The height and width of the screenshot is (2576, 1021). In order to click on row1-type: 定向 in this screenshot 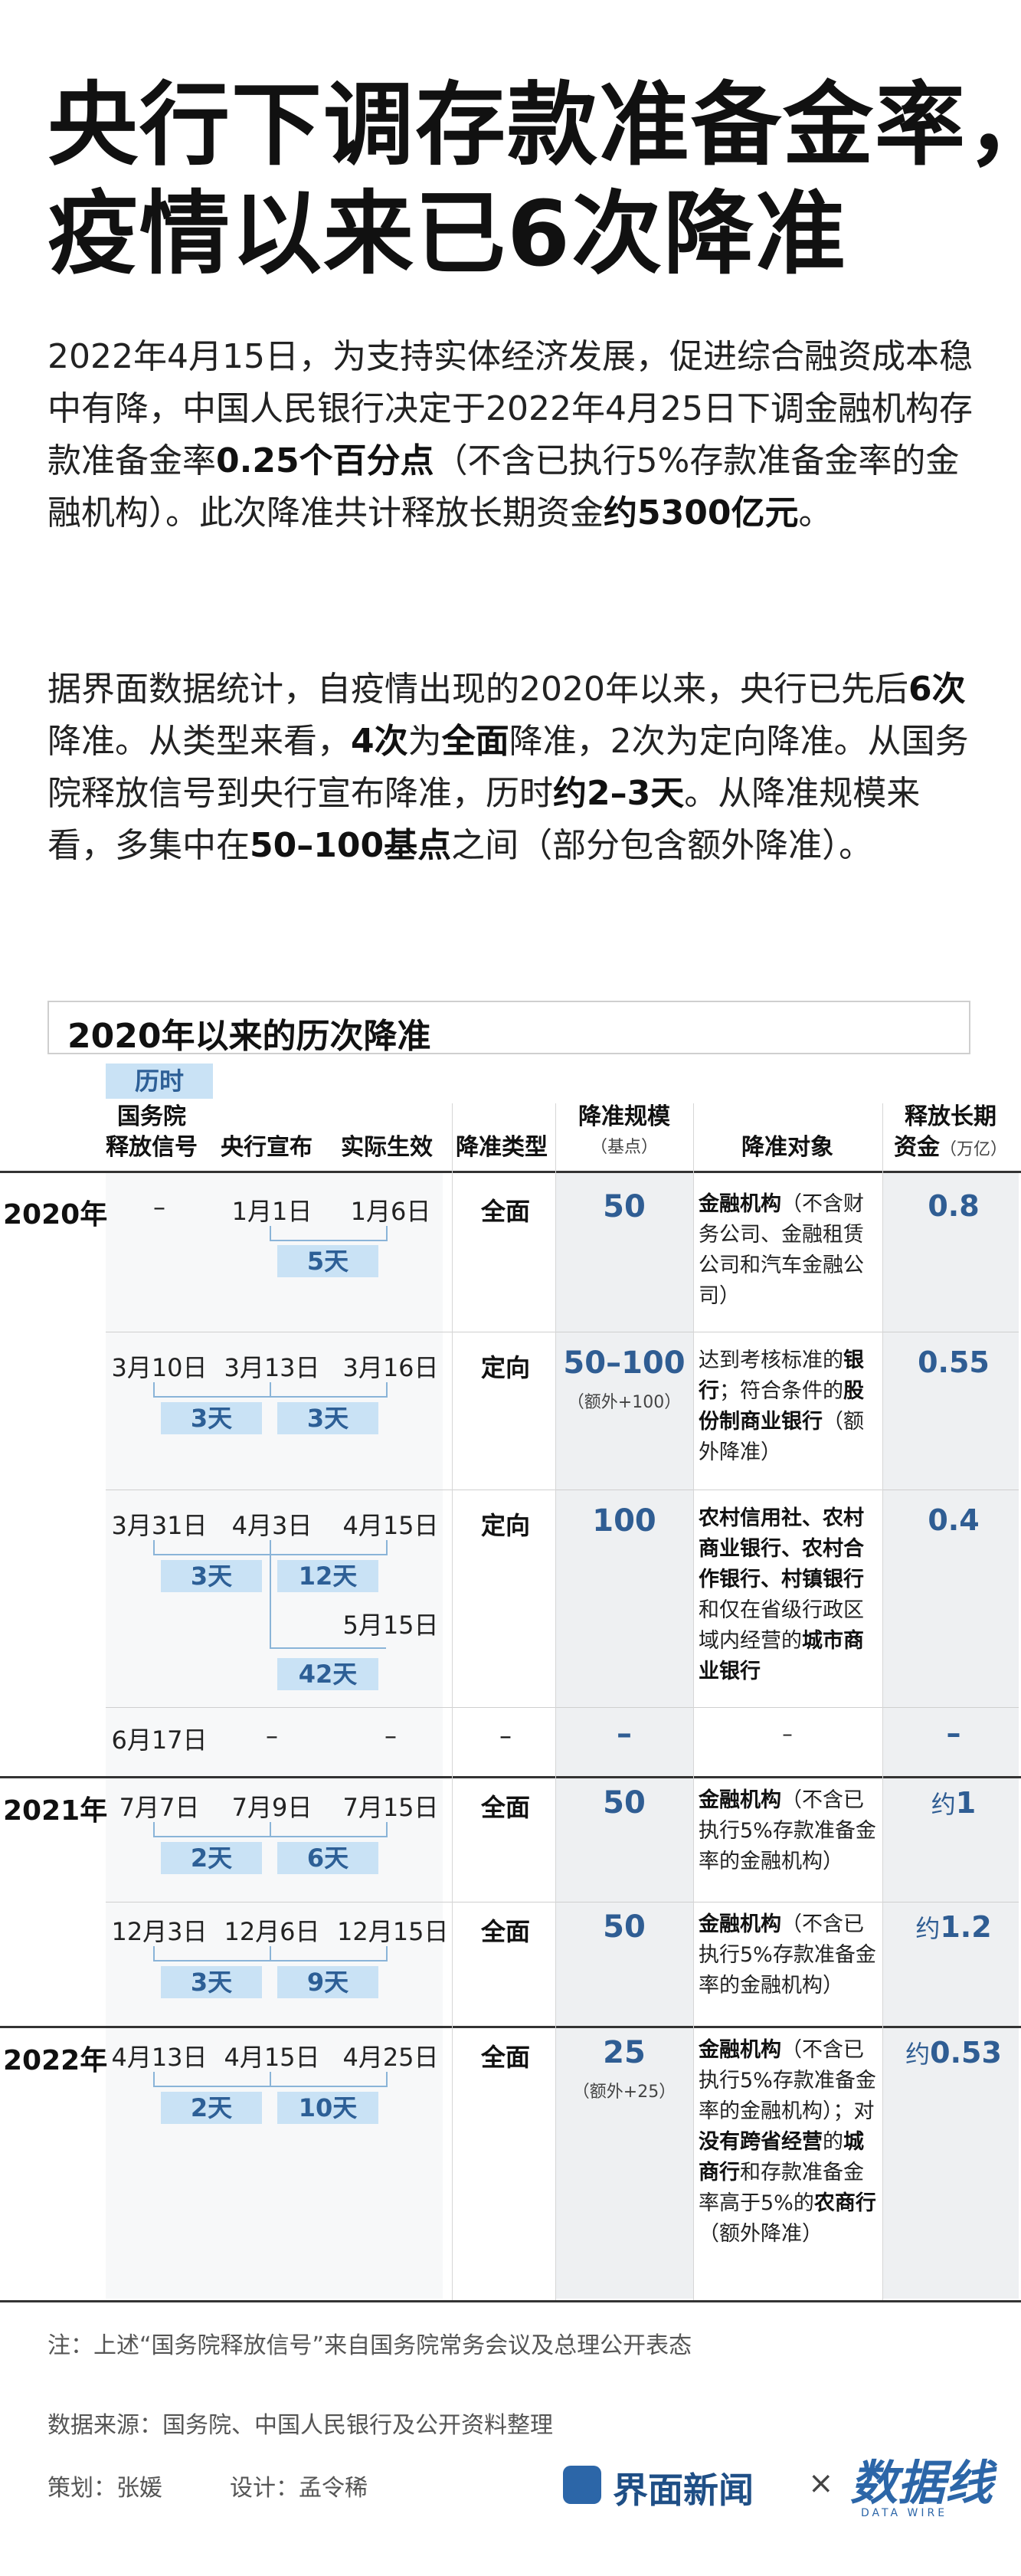, I will do `click(505, 1368)`.